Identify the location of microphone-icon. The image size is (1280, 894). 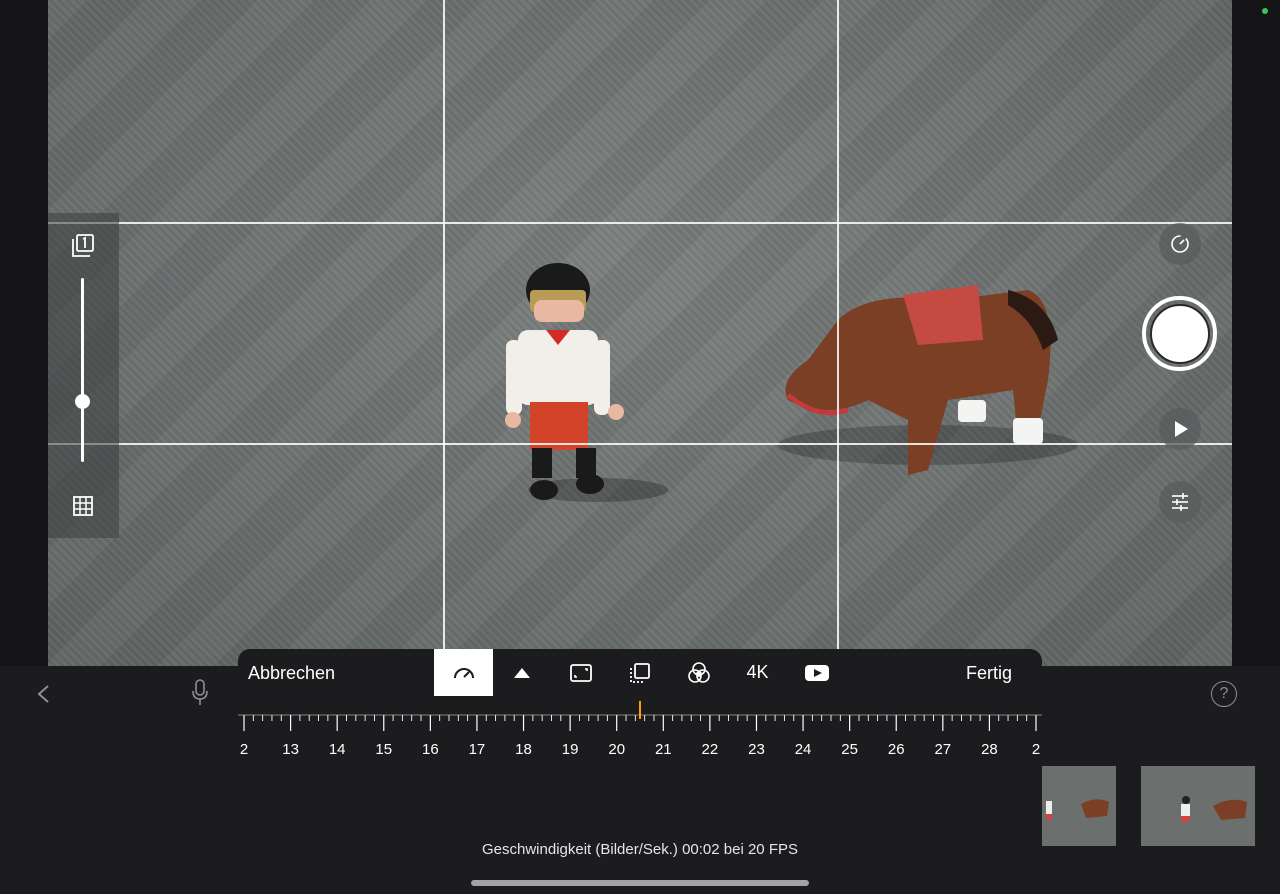
(200, 693).